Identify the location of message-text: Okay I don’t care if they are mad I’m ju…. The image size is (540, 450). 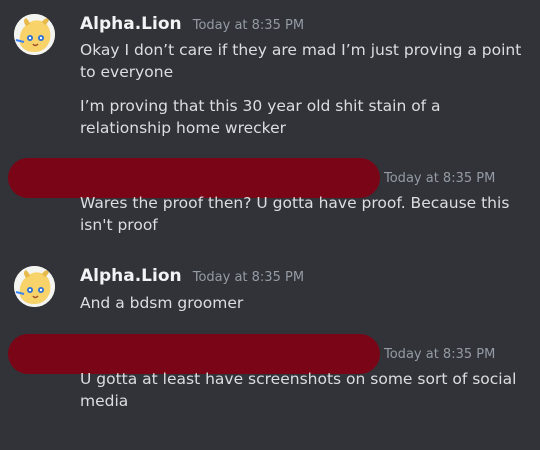
(301, 61).